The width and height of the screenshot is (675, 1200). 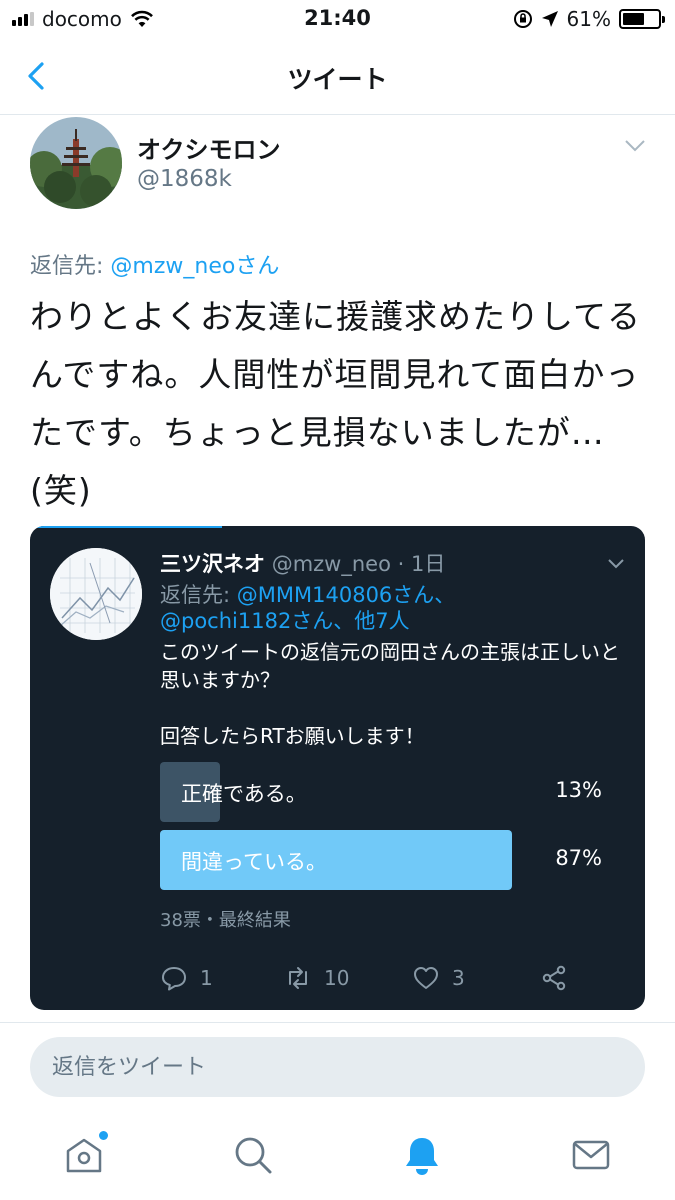 What do you see at coordinates (337, 1157) in the screenshot?
I see `tab-bar` at bounding box center [337, 1157].